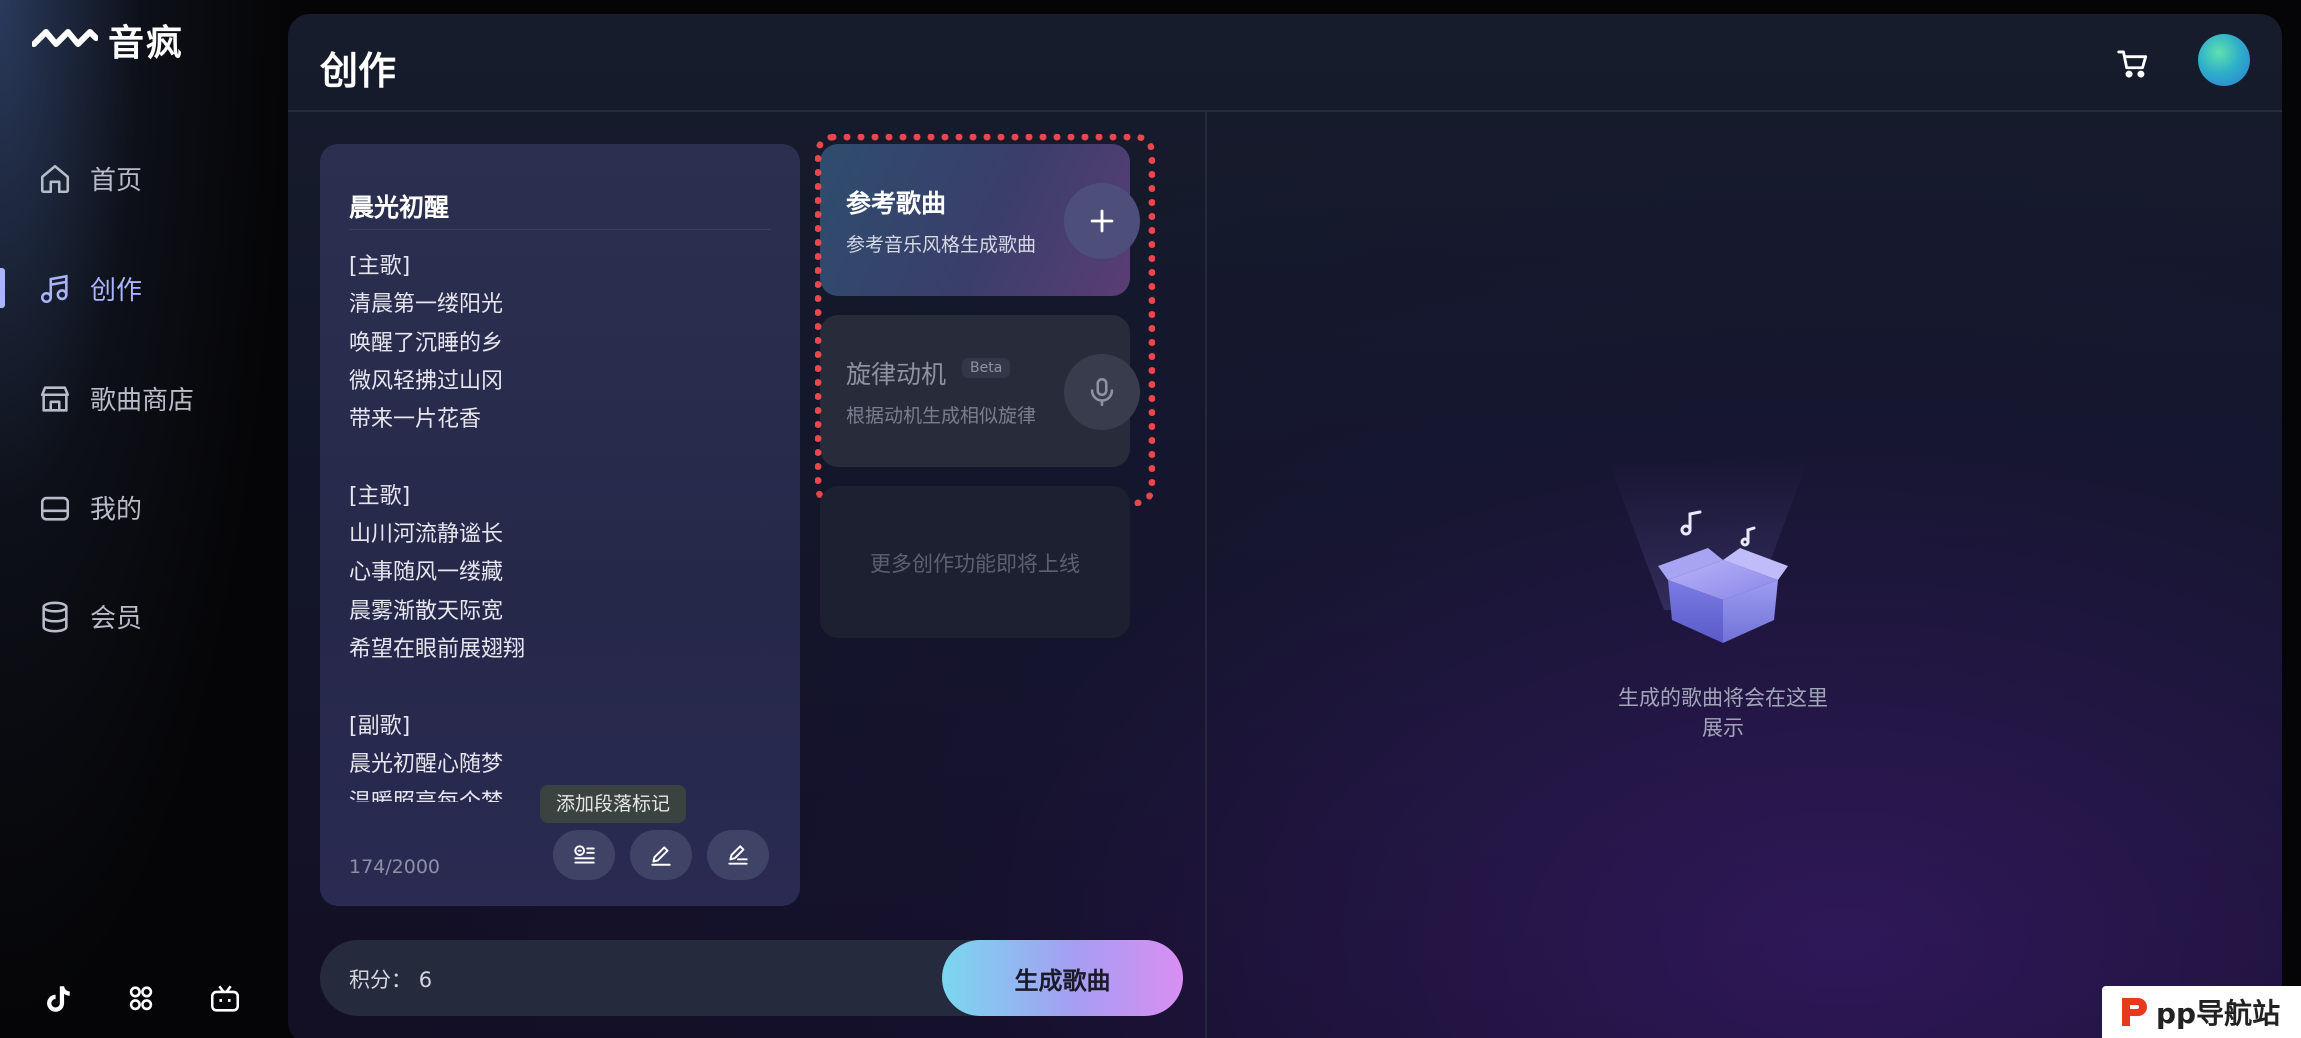  What do you see at coordinates (415, 420) in the screenshot?
I see `lyric-line: 带来一片花香` at bounding box center [415, 420].